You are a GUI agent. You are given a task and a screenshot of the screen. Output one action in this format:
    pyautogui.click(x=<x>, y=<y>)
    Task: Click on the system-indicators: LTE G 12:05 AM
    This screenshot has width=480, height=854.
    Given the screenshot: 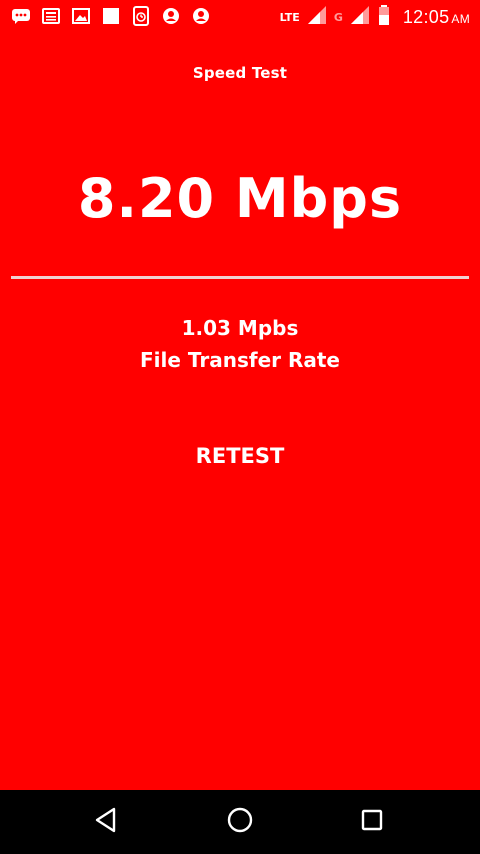 What is the action you would take?
    pyautogui.click(x=375, y=17)
    